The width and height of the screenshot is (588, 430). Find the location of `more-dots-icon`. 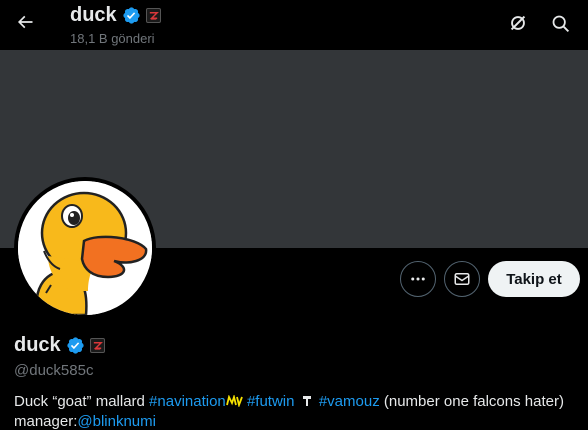

more-dots-icon is located at coordinates (418, 279).